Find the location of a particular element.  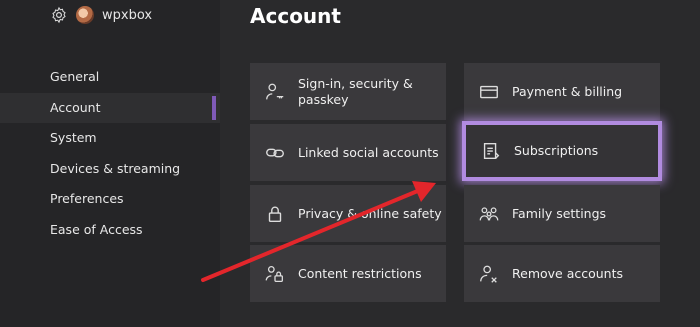

sidebar-item-label: Ease of Access is located at coordinates (96, 229).